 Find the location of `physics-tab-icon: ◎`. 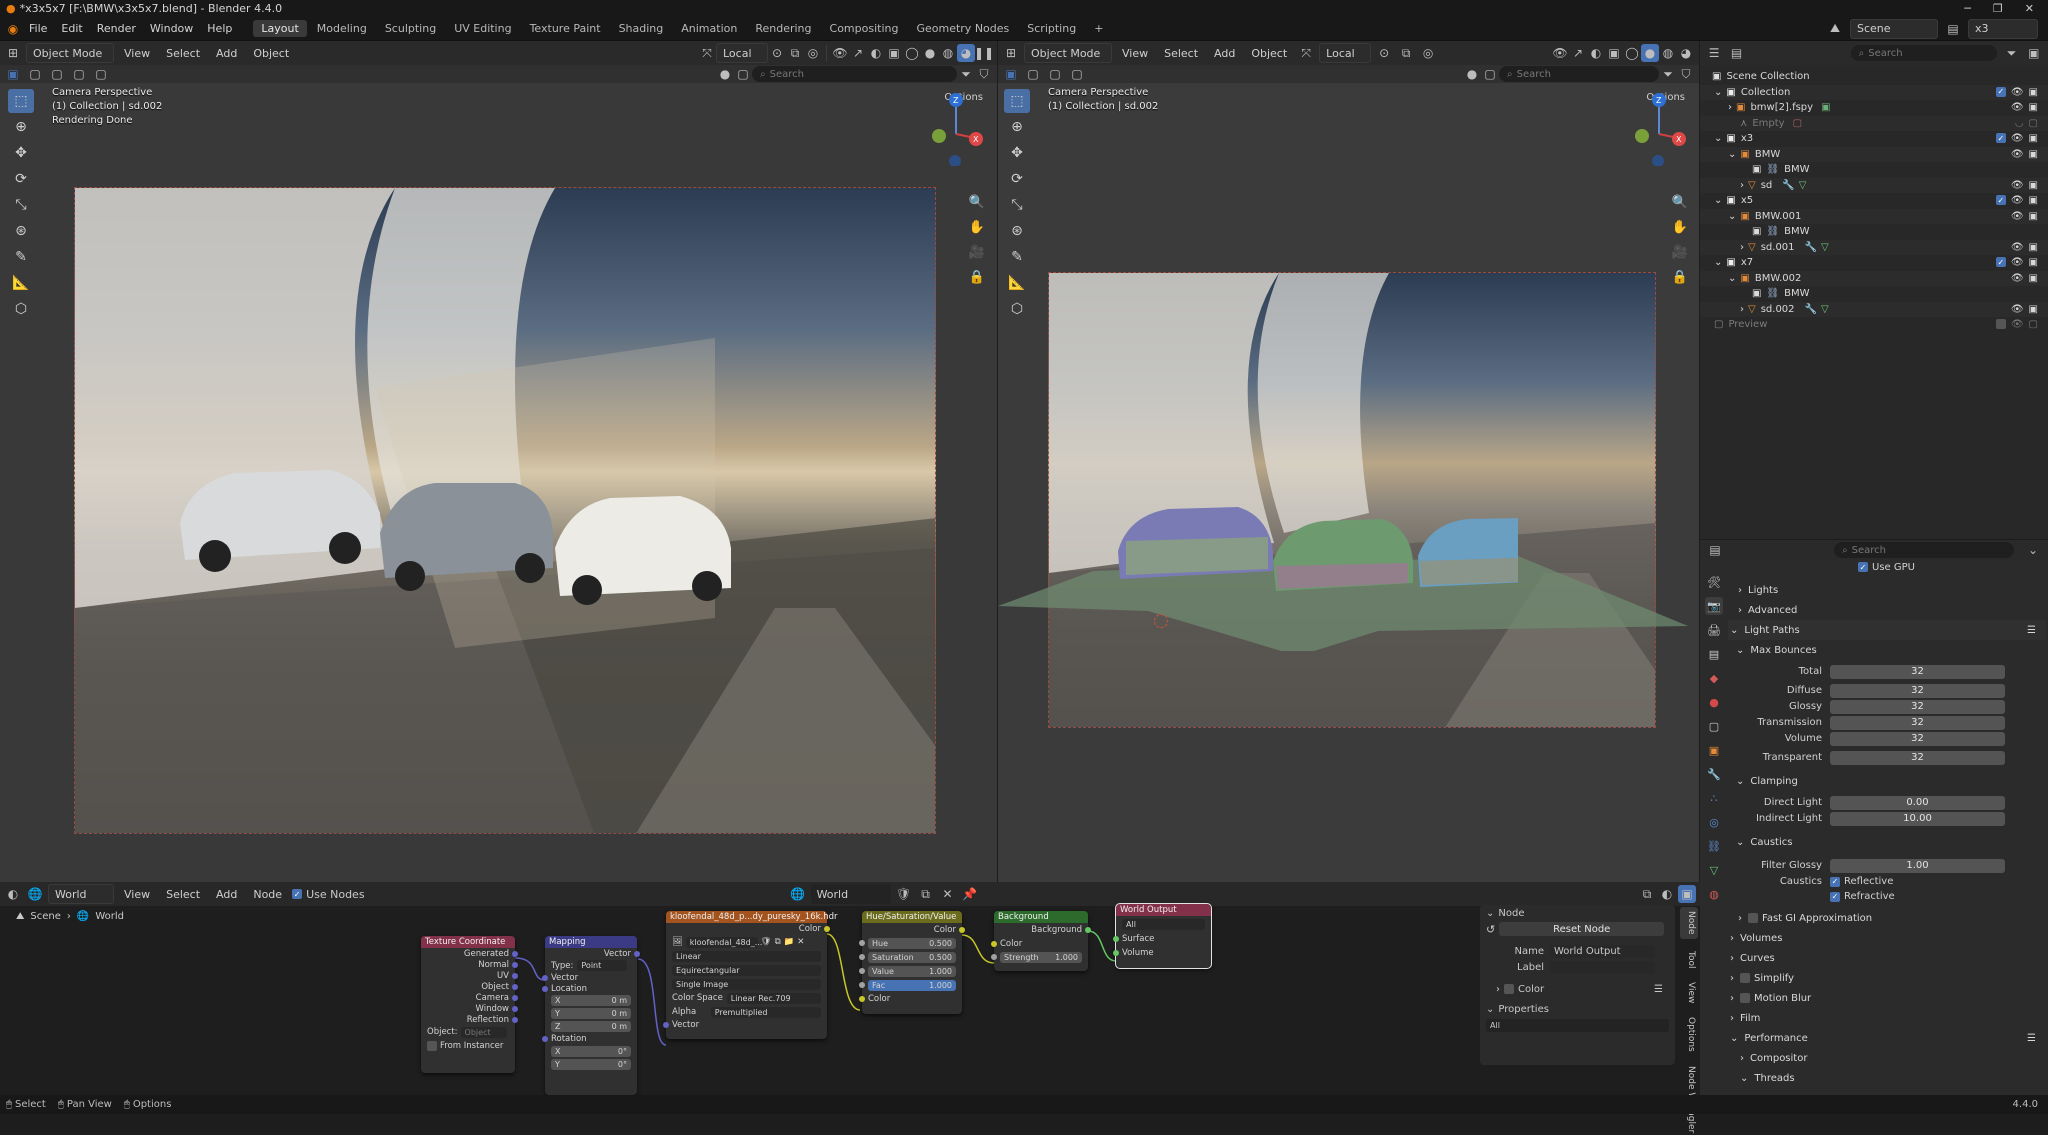

physics-tab-icon: ◎ is located at coordinates (1714, 822).